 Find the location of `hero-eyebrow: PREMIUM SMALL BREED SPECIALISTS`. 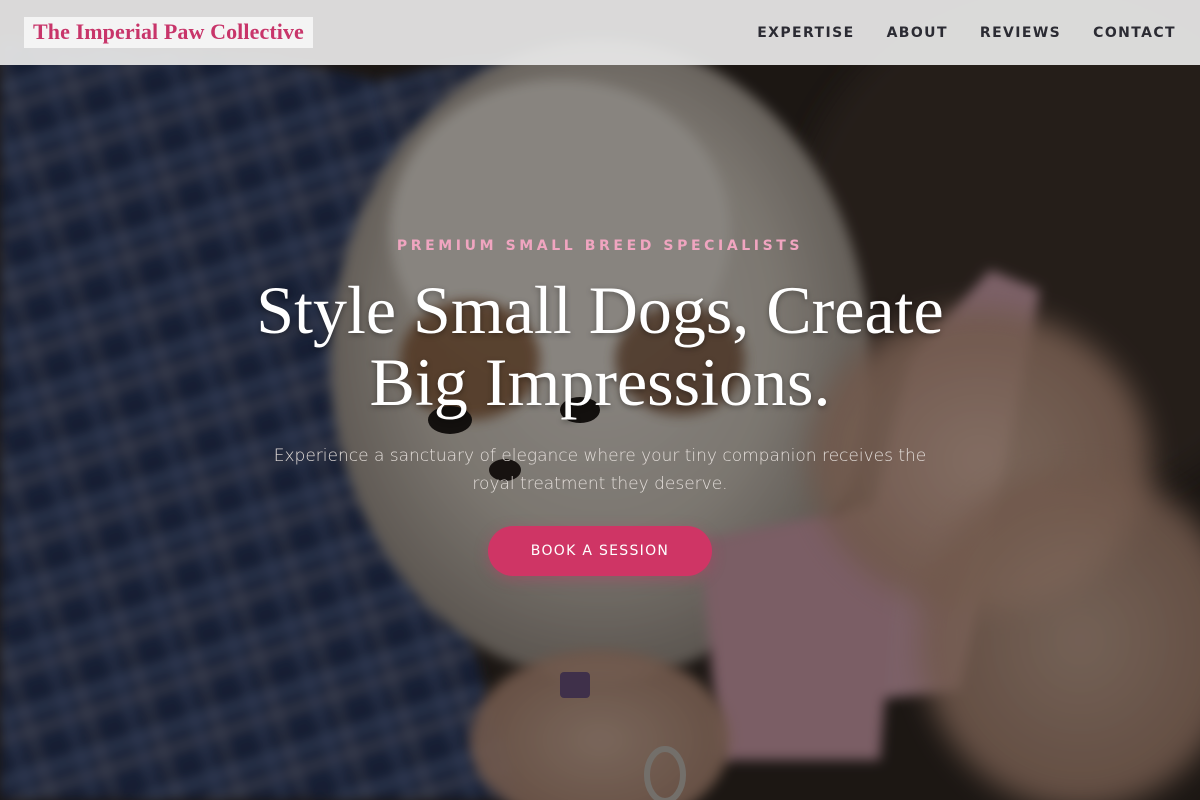

hero-eyebrow: PREMIUM SMALL BREED SPECIALISTS is located at coordinates (600, 246).